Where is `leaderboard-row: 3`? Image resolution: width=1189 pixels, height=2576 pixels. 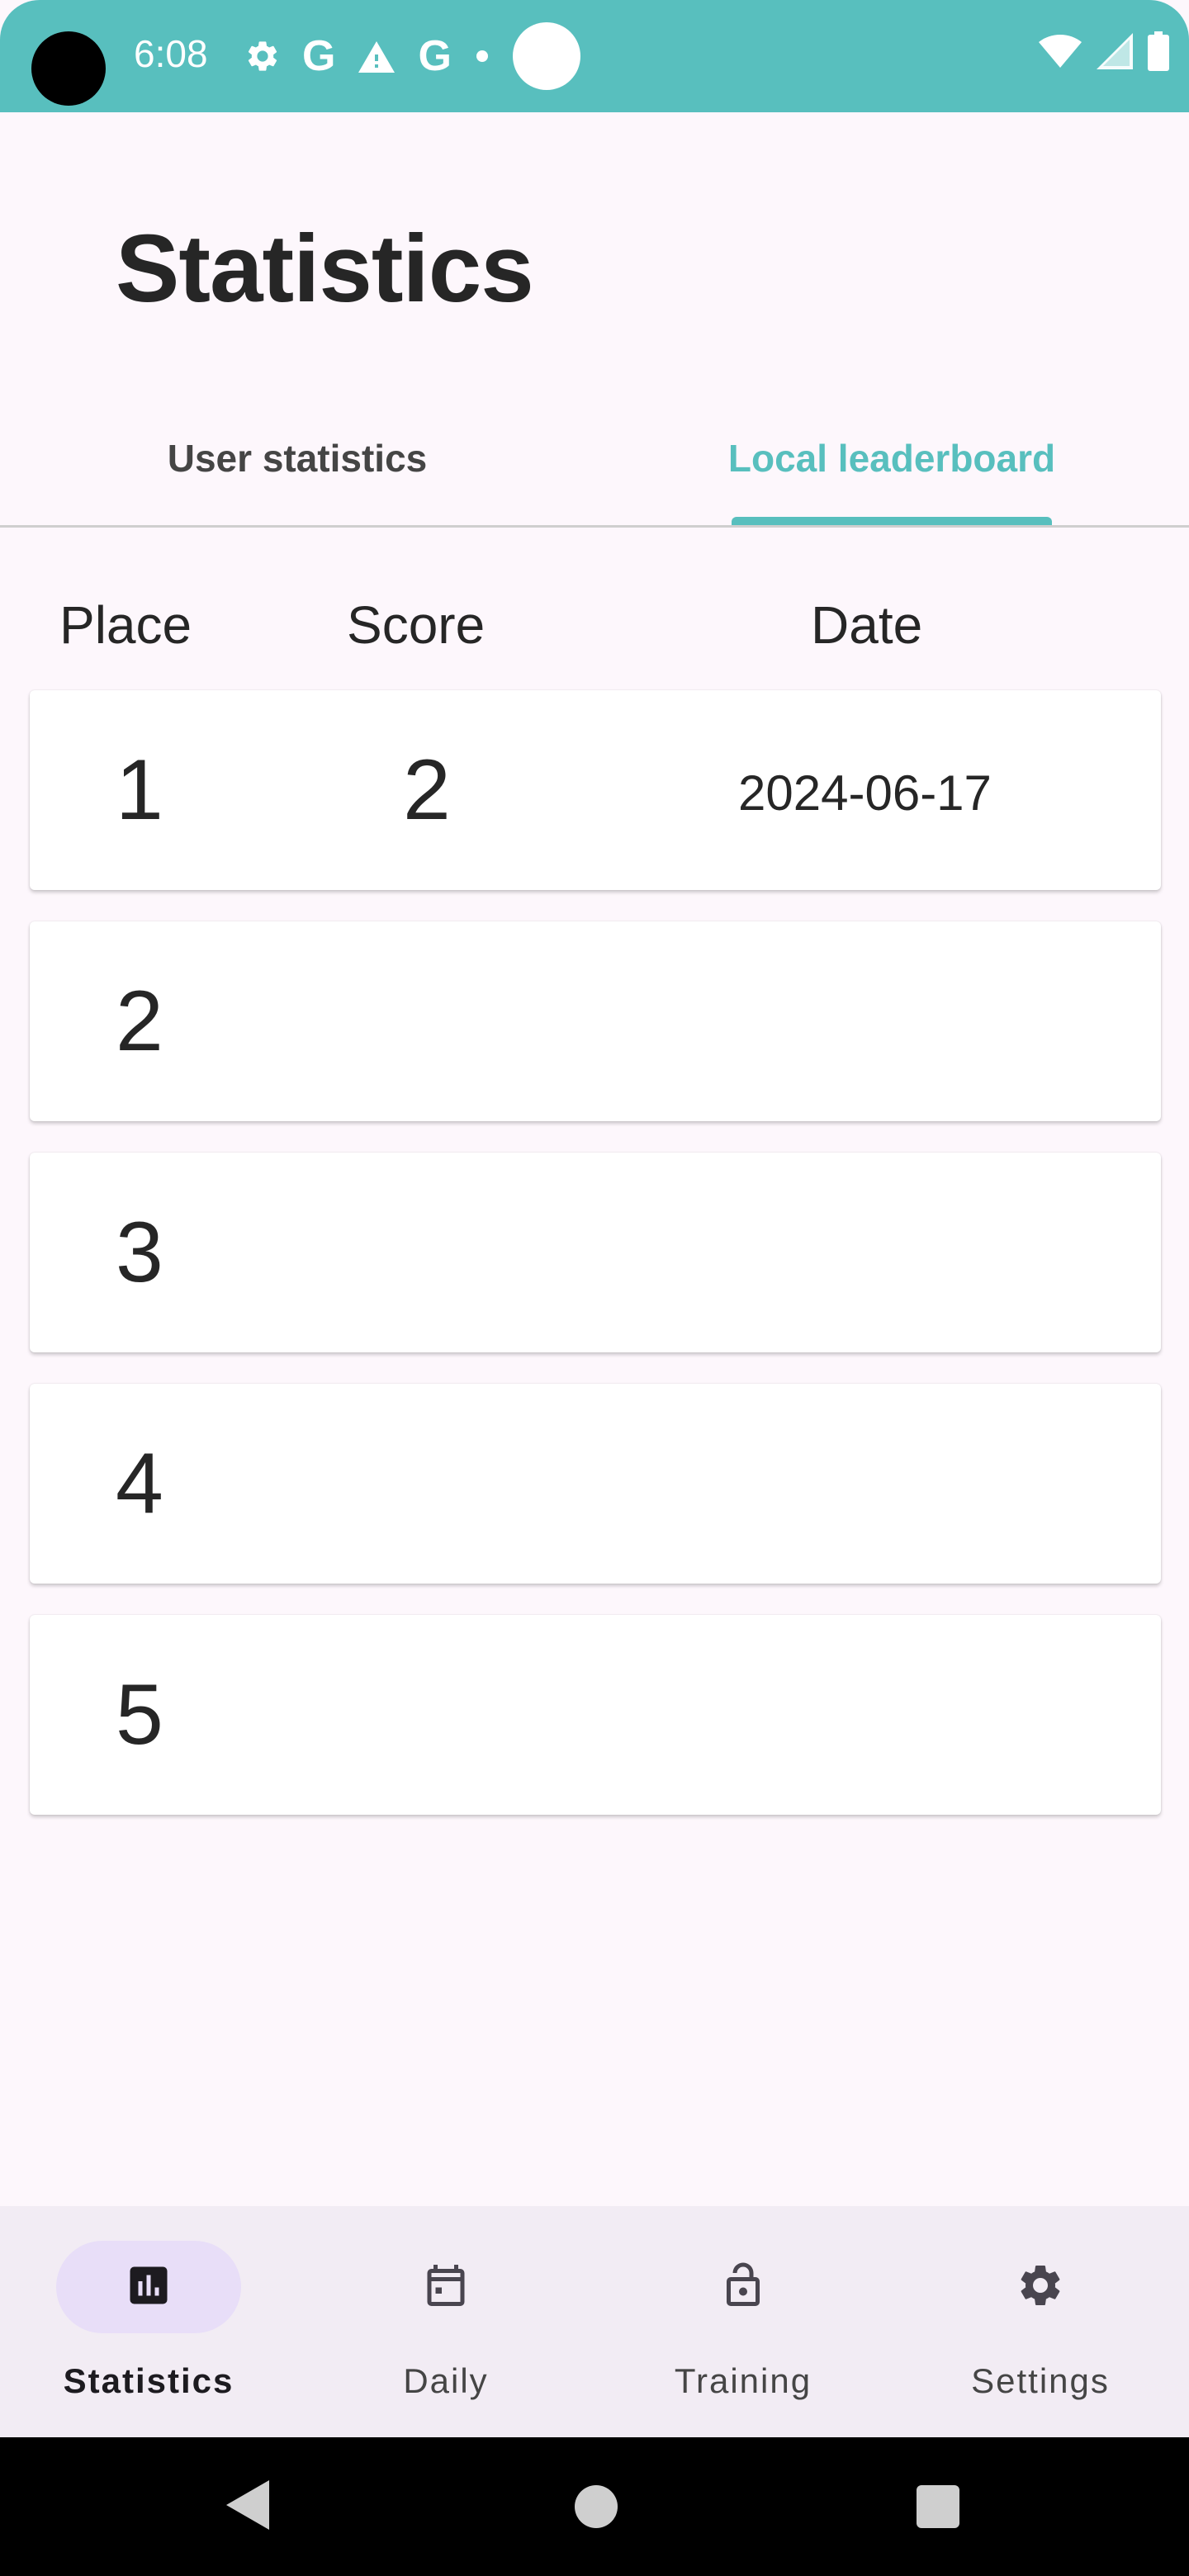
leaderboard-row: 3 is located at coordinates (595, 1252).